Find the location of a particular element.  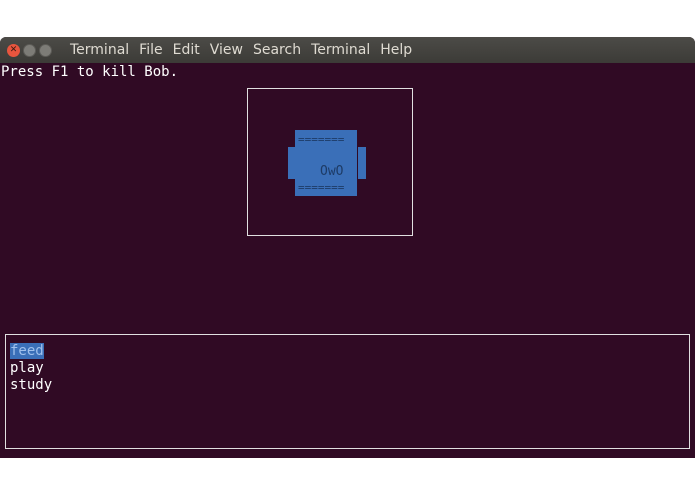

pet-sprite: ======= OwO ======= is located at coordinates (327, 163).